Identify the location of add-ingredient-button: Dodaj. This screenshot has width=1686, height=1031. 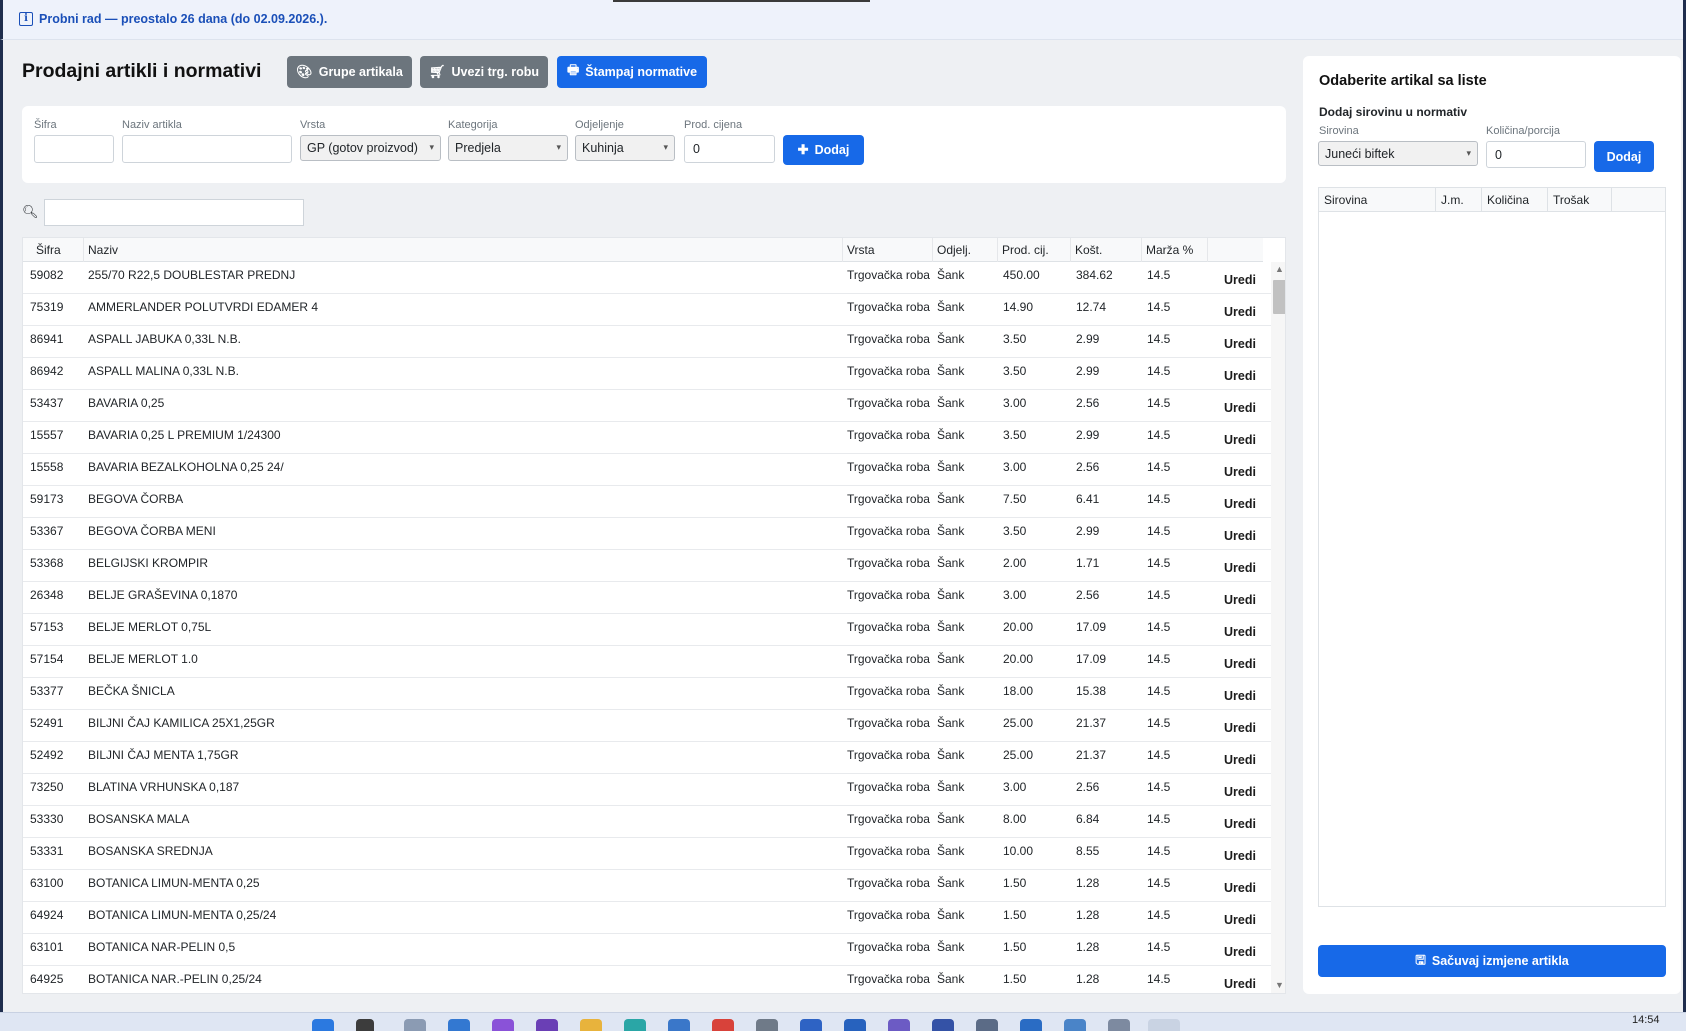
(1624, 156).